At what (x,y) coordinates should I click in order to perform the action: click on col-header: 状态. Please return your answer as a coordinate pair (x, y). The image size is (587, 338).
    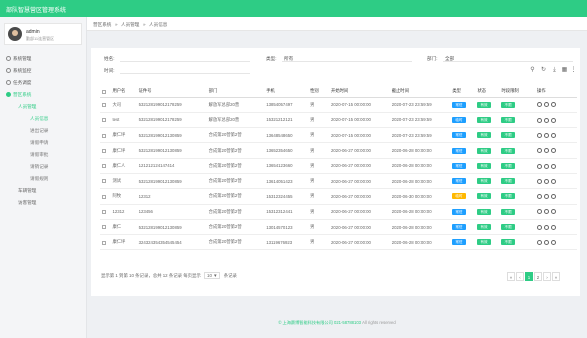
    Looking at the image, I should click on (487, 92).